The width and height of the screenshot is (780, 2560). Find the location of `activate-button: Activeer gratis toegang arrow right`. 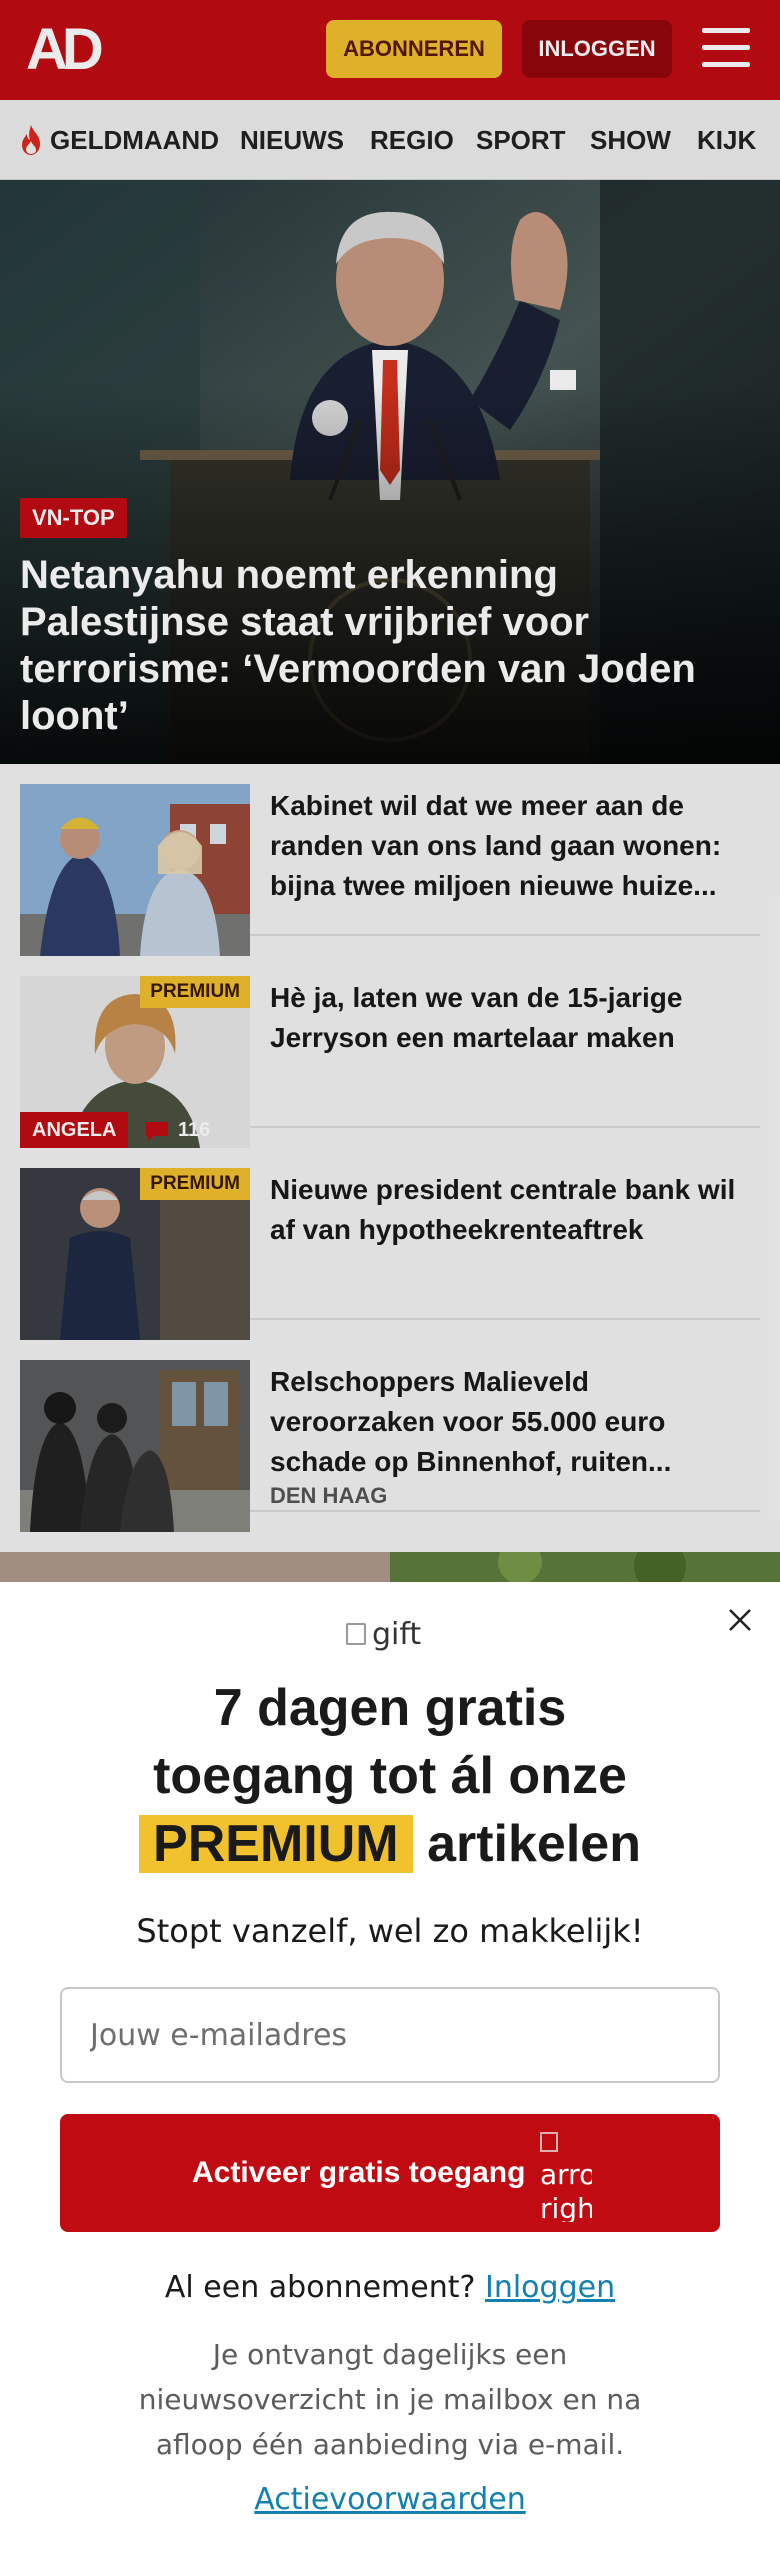

activate-button: Activeer gratis toegang arrow right is located at coordinates (390, 2173).